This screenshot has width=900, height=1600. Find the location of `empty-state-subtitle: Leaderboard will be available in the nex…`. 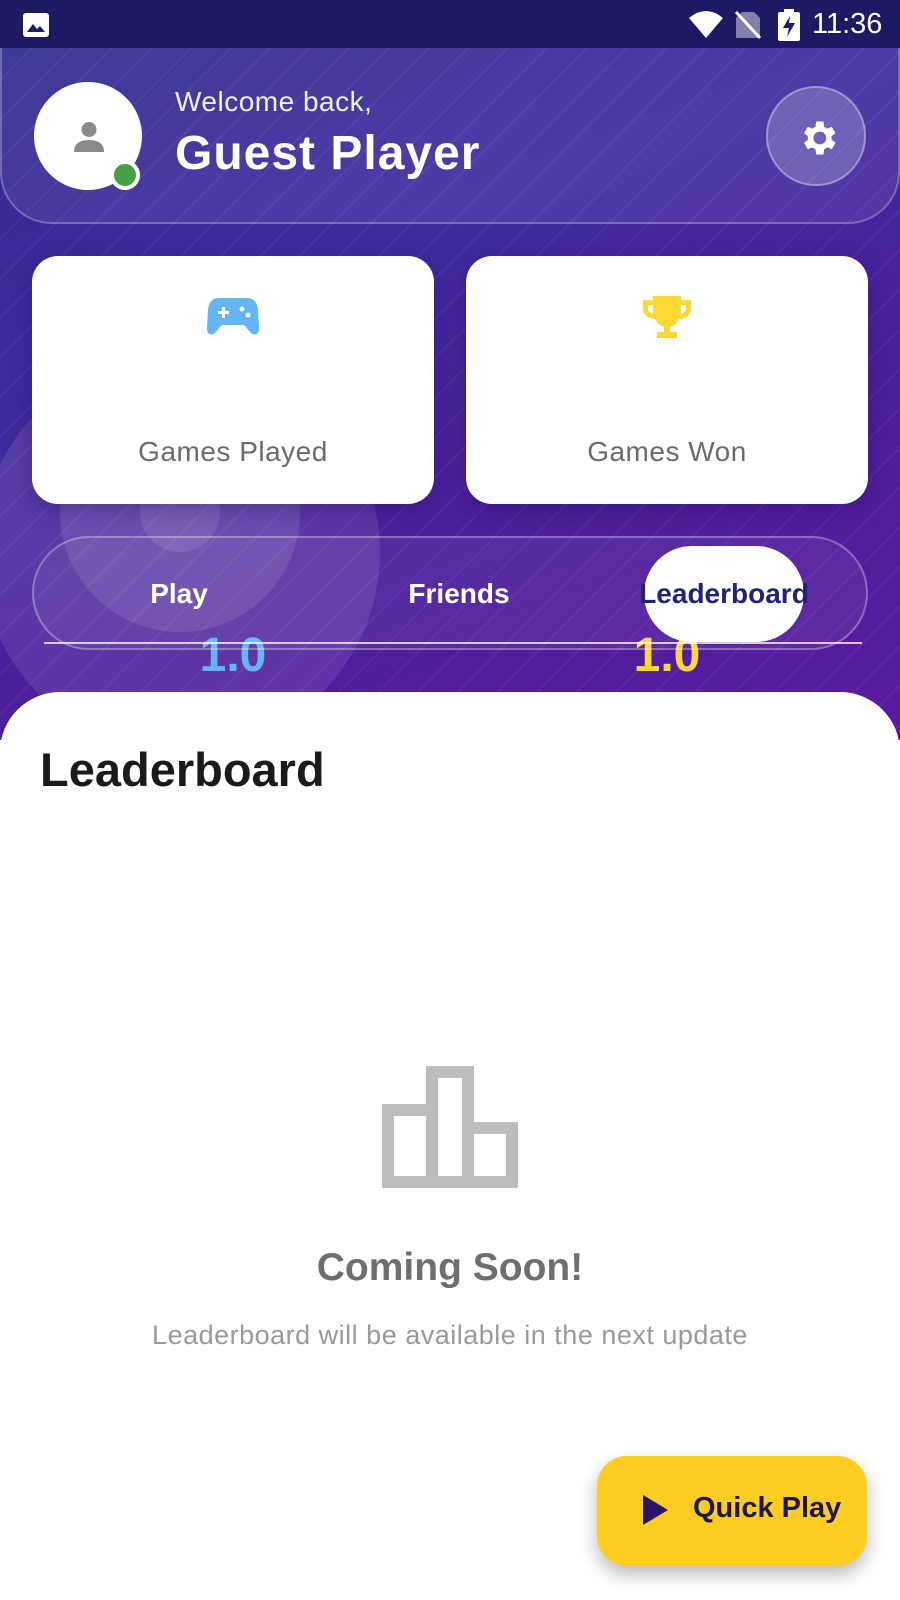

empty-state-subtitle: Leaderboard will be available in the nex… is located at coordinates (450, 1335).